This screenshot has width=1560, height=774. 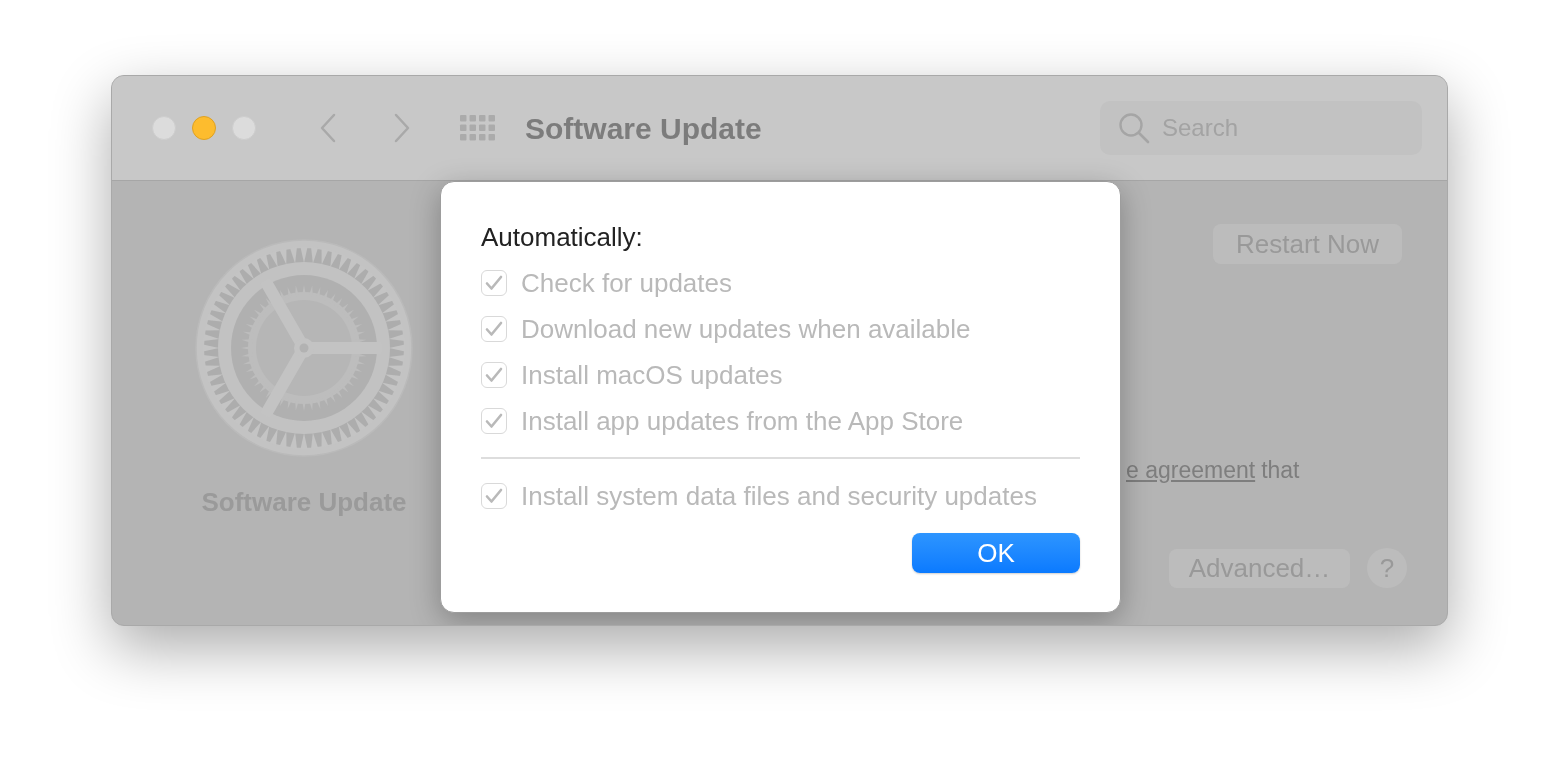 What do you see at coordinates (1134, 128) in the screenshot?
I see `search-icon` at bounding box center [1134, 128].